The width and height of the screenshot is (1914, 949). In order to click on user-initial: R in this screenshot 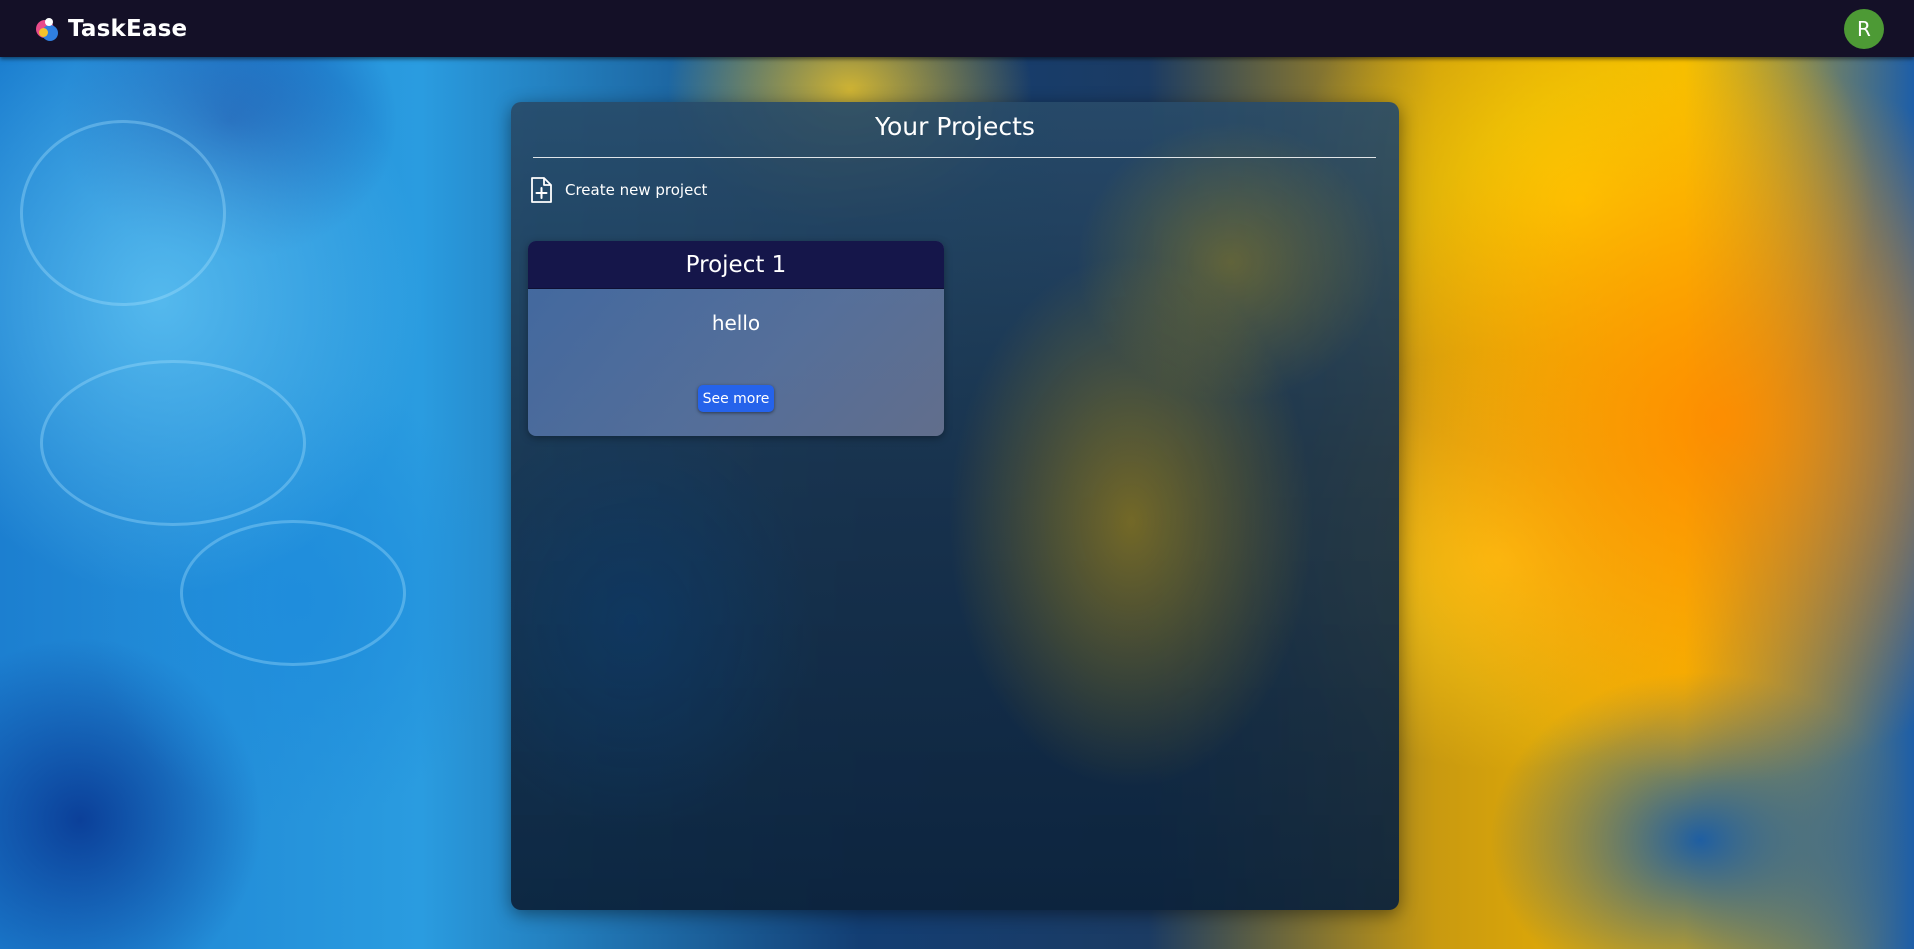, I will do `click(1864, 28)`.